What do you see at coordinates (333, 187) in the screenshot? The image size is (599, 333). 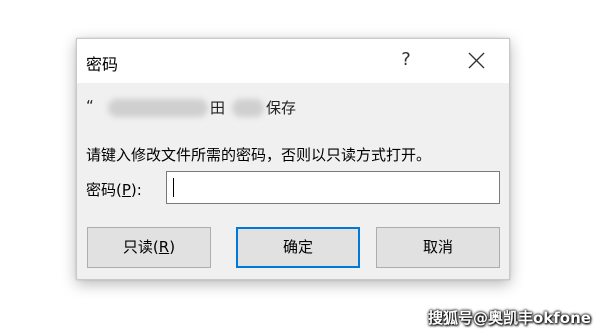 I see `password-input` at bounding box center [333, 187].